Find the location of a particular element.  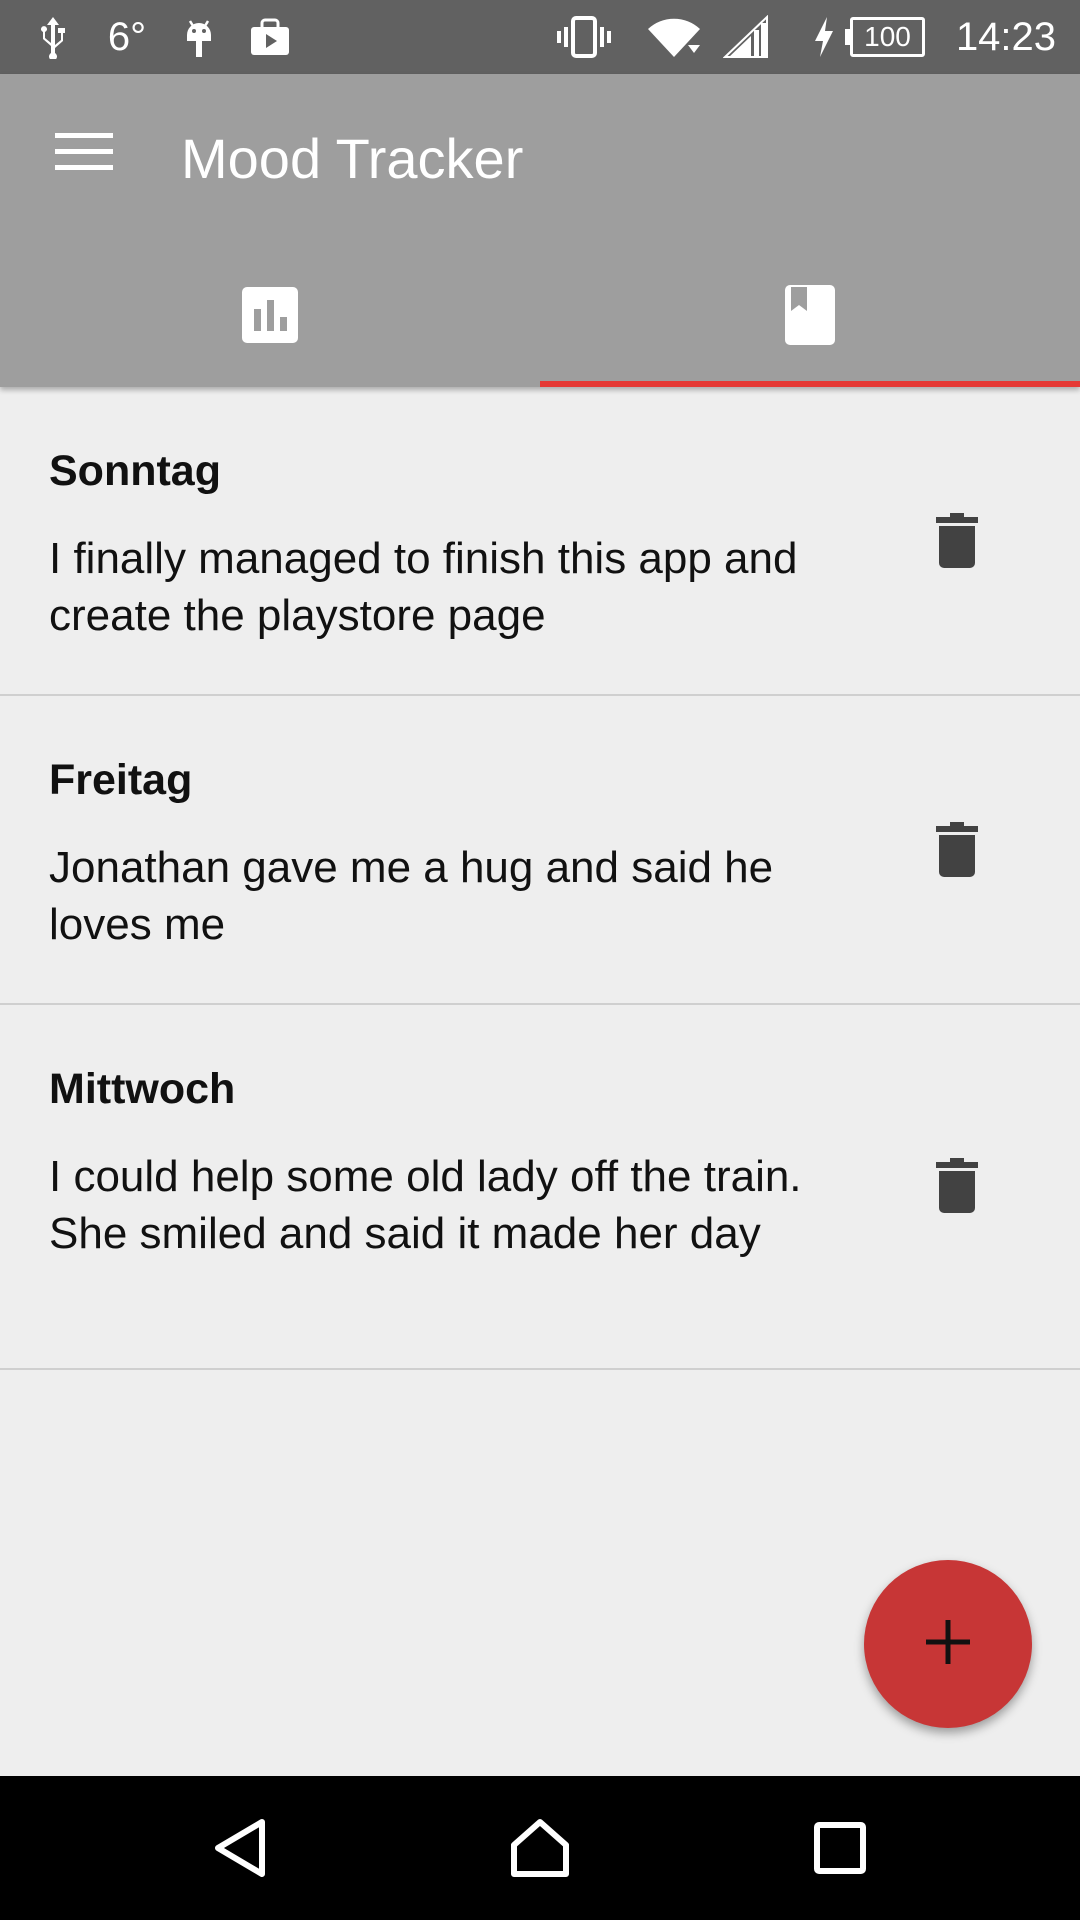

system-nav-bar is located at coordinates (540, 1848).